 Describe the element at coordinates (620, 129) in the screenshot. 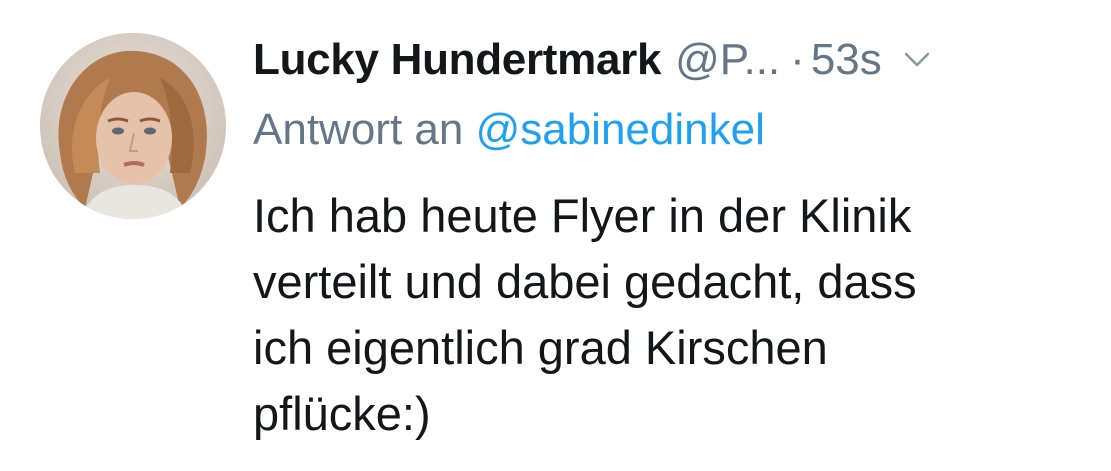

I see `reply-mention-link: @sabinedinkel` at that location.